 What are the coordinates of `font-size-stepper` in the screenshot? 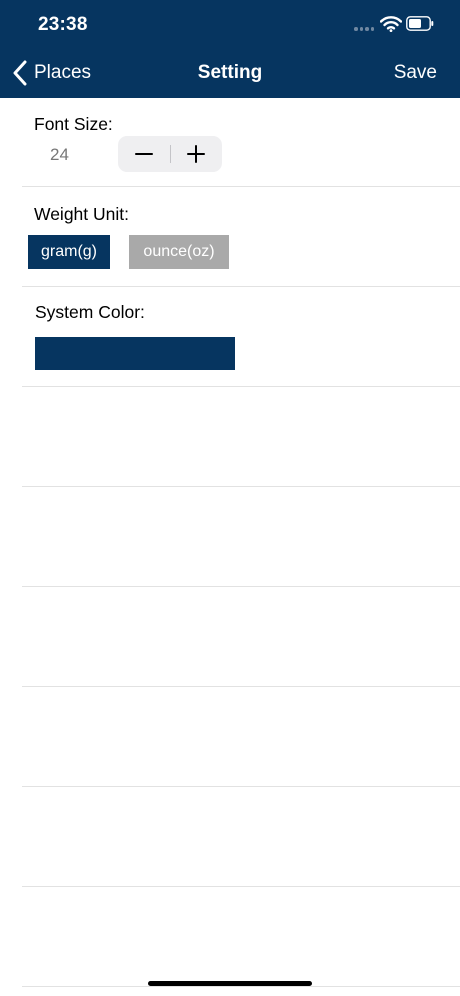 It's located at (170, 154).